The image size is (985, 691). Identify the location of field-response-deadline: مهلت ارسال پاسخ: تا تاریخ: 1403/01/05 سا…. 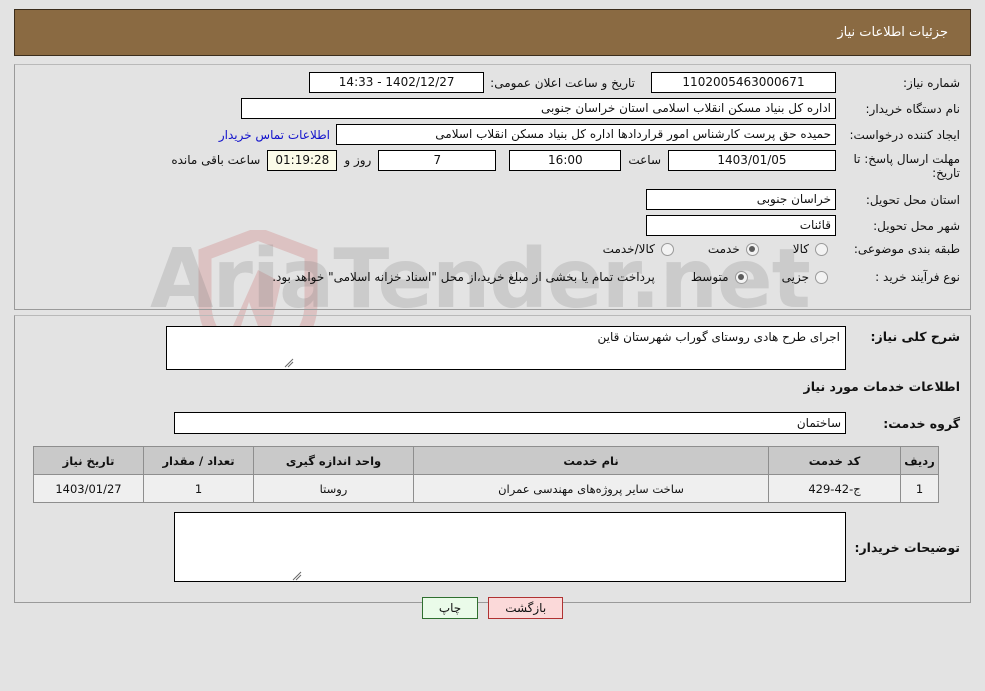
(565, 165).